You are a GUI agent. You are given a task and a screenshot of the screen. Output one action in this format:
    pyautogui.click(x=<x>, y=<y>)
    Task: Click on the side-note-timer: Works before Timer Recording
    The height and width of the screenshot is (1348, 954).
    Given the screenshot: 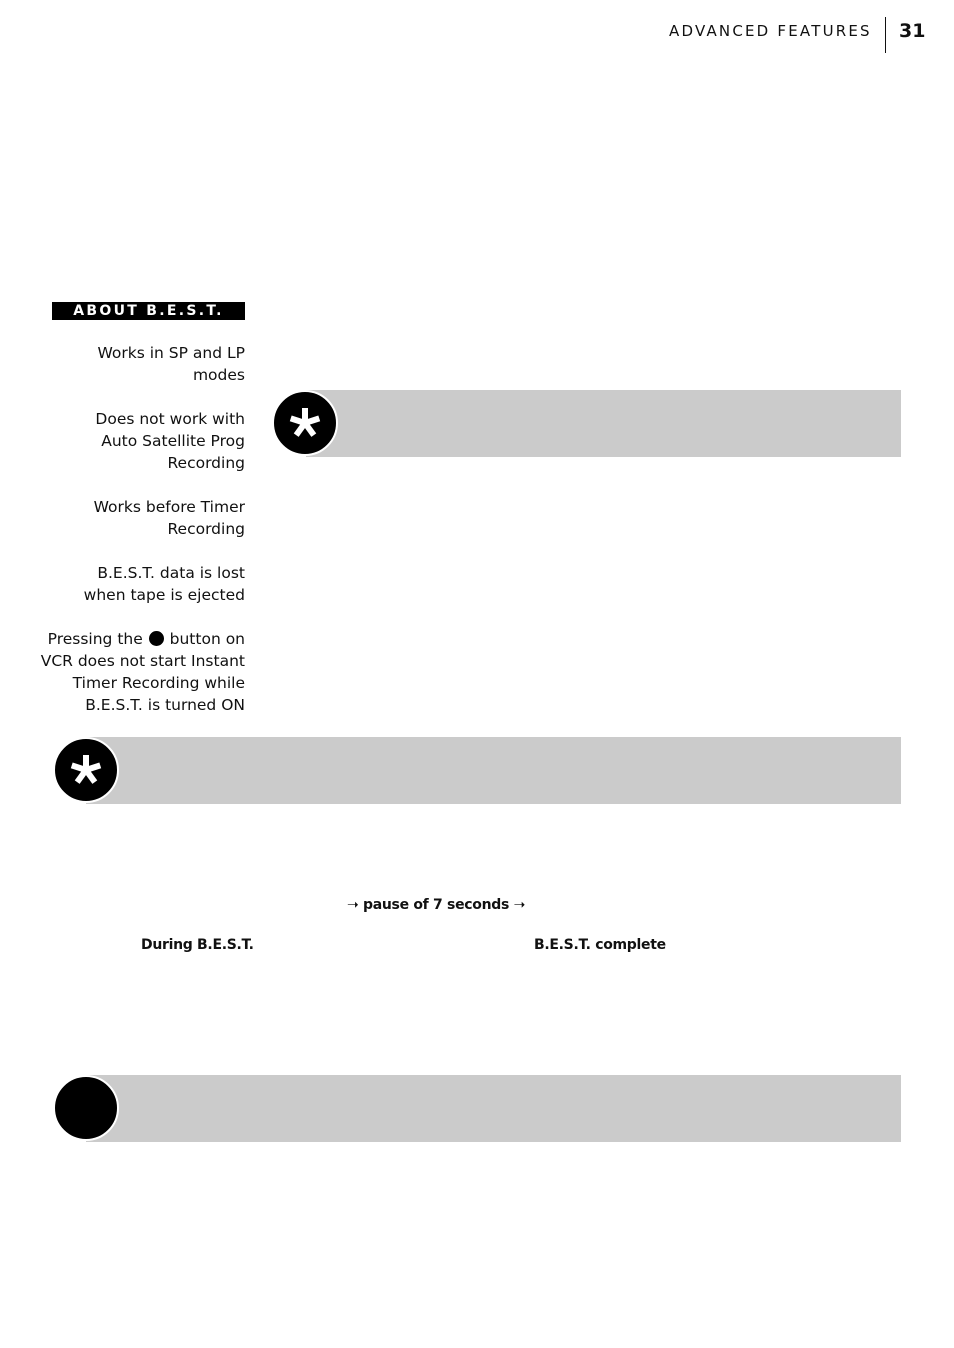 What is the action you would take?
    pyautogui.click(x=140, y=518)
    